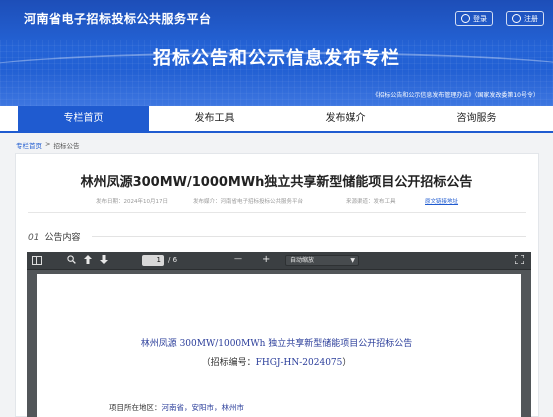 The width and height of the screenshot is (553, 417). I want to click on pdf-project-location: 项目所在地区：河南省，安阳市，林州市, so click(176, 407).